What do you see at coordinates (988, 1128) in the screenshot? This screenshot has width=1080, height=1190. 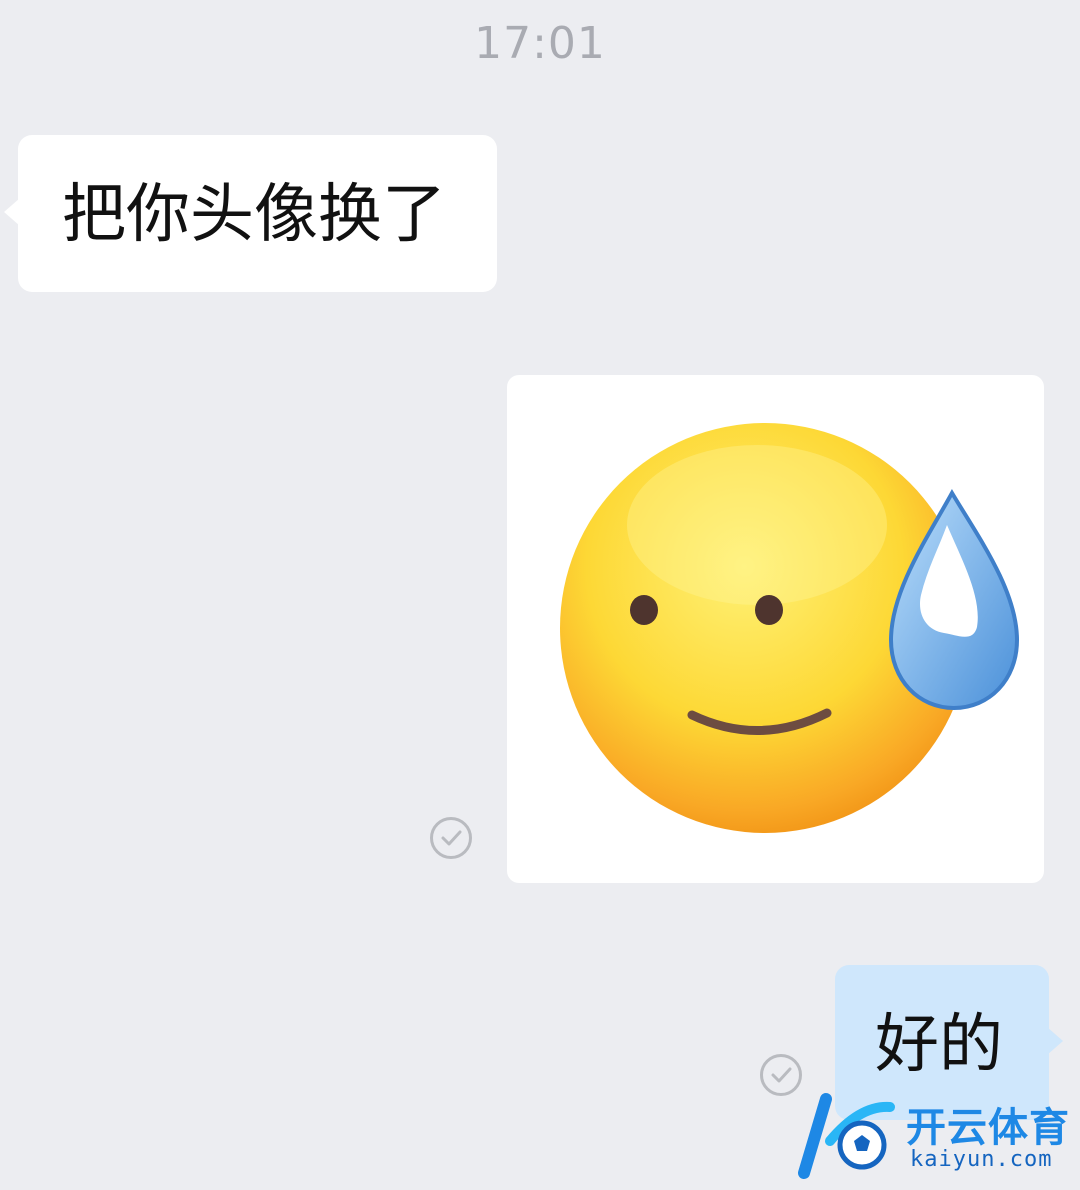 I see `watermark-brand-name: 开云体育` at bounding box center [988, 1128].